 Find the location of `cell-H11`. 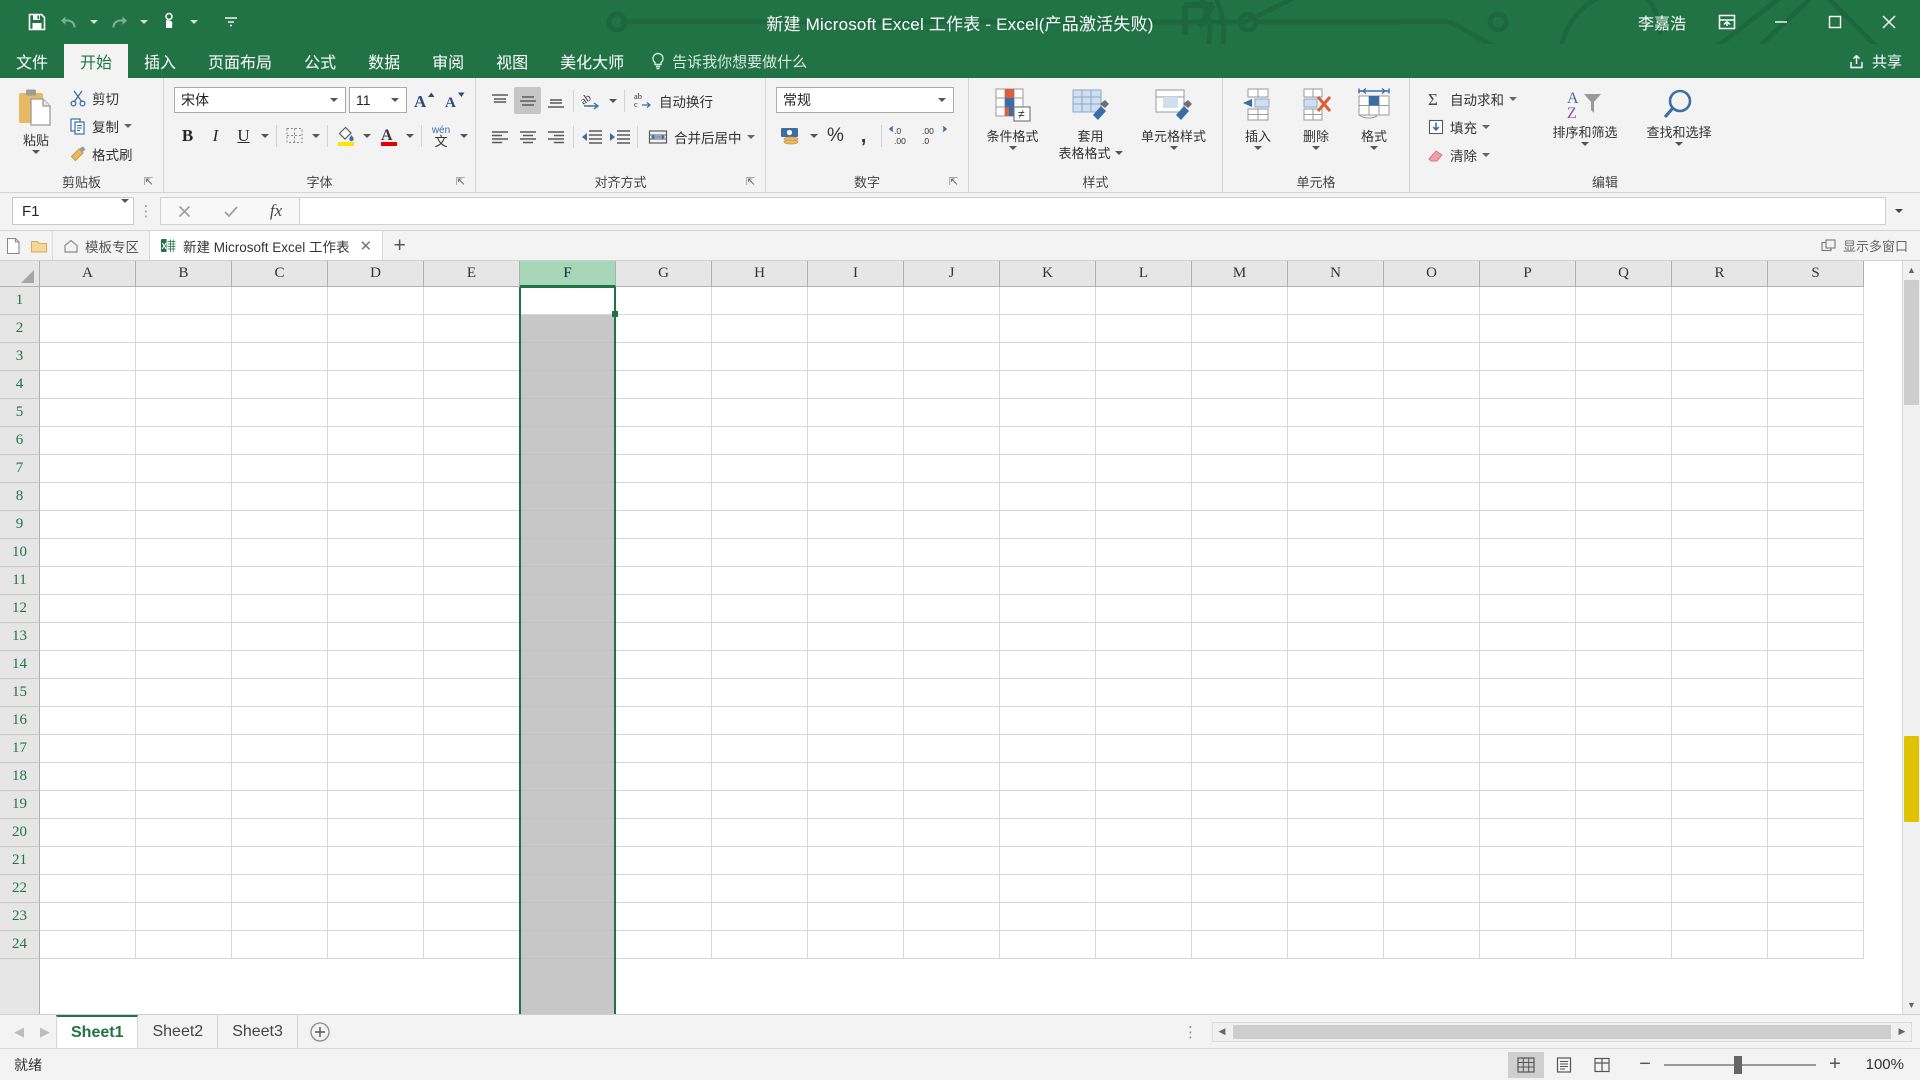

cell-H11 is located at coordinates (760, 581).